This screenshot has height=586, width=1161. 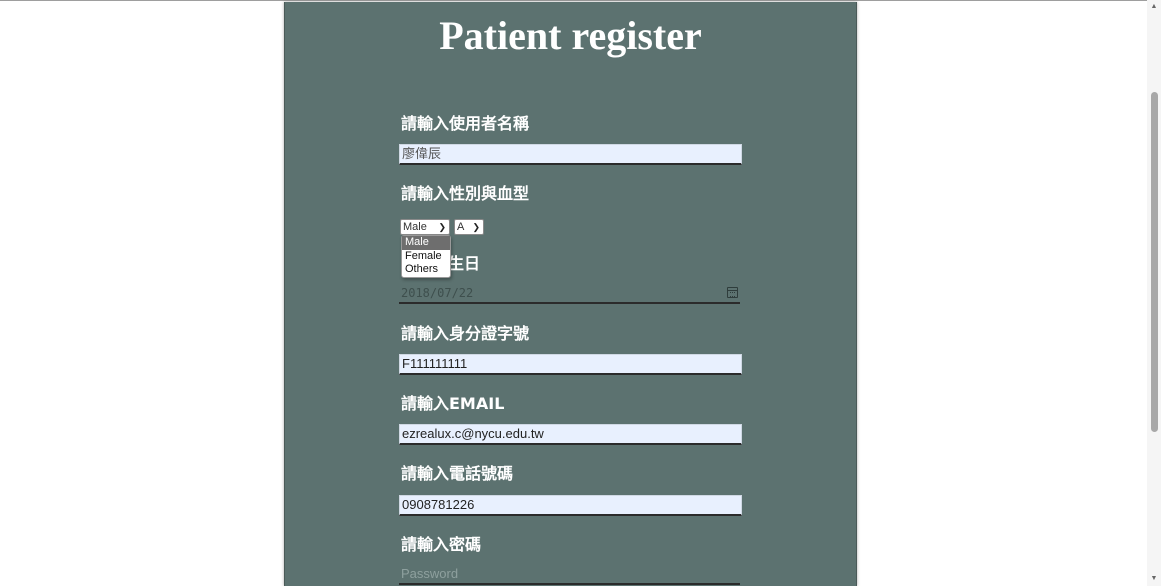 What do you see at coordinates (465, 333) in the screenshot?
I see `id-number-label: 請輸入身分證字號` at bounding box center [465, 333].